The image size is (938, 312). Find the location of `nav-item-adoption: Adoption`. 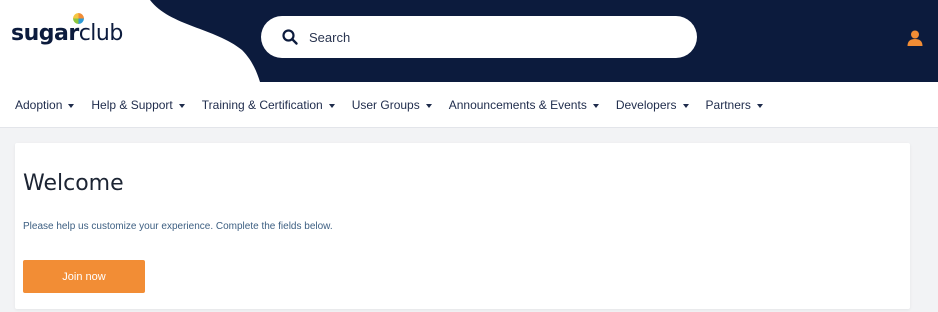

nav-item-adoption: Adoption is located at coordinates (45, 104).